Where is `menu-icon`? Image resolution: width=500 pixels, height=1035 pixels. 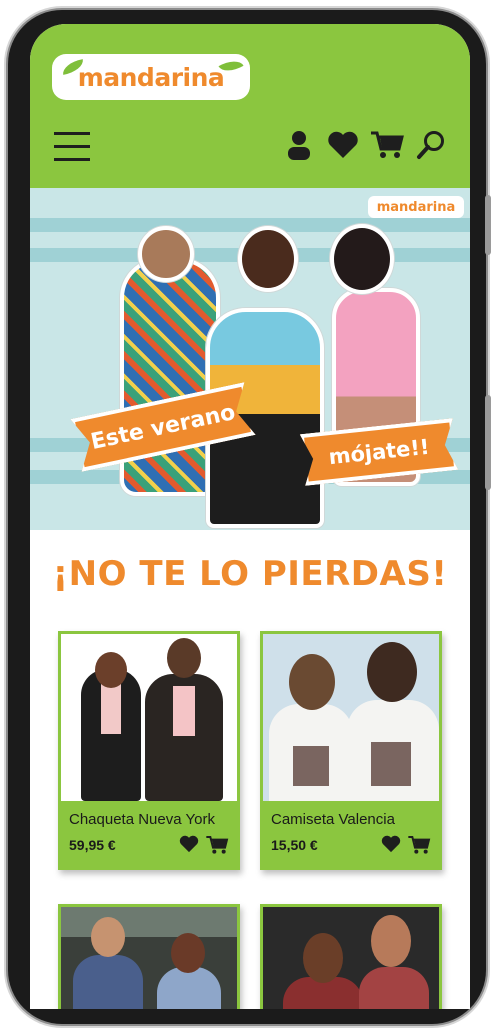 menu-icon is located at coordinates (72, 147).